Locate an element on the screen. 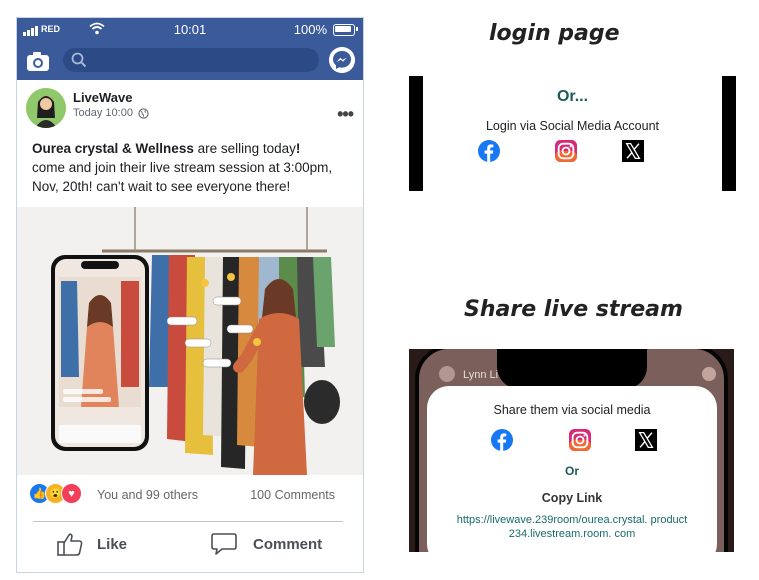 Image resolution: width=759 pixels, height=580 pixels. reactions-count: You and 99 others is located at coordinates (147, 495).